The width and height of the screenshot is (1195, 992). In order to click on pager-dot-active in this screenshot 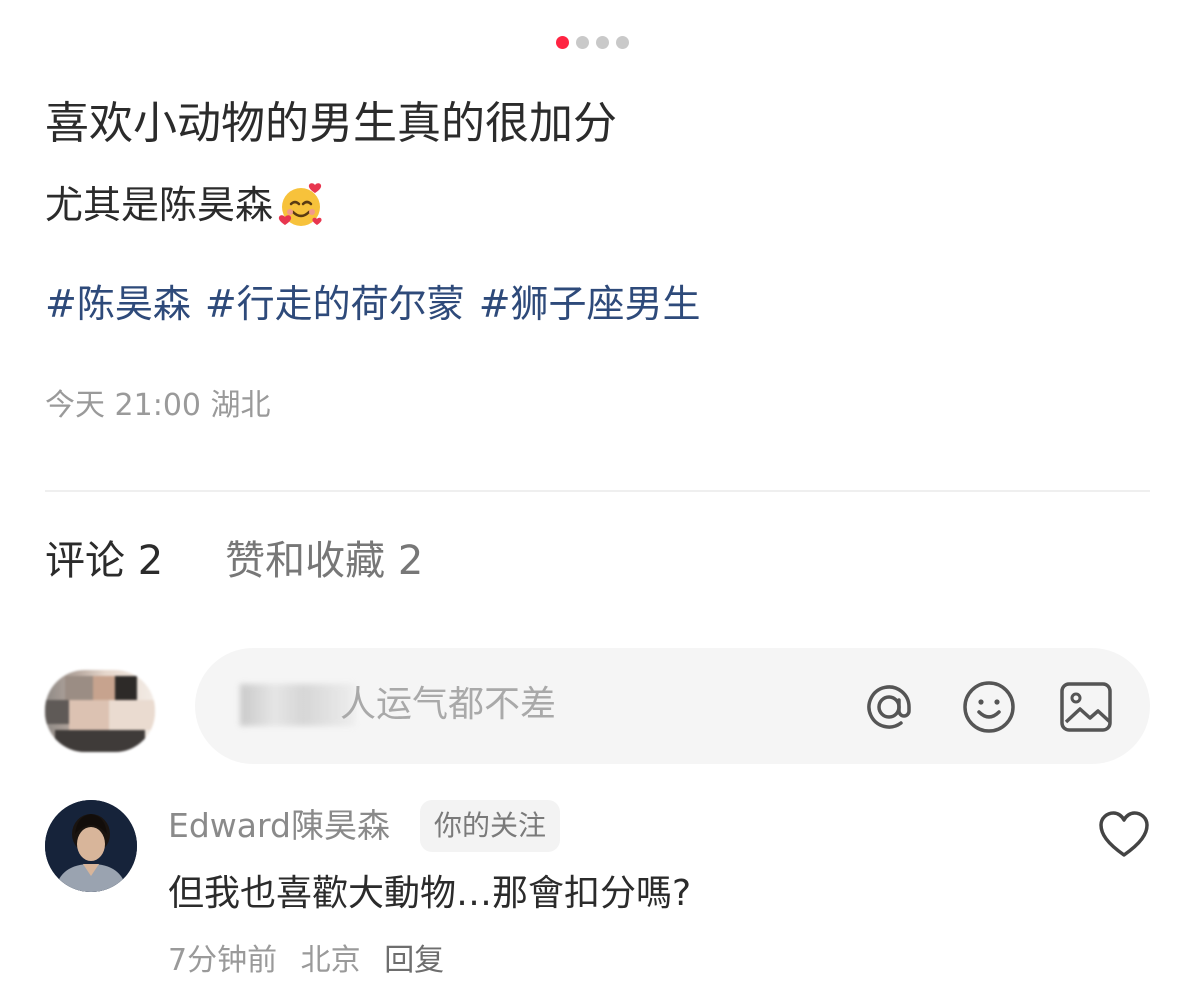, I will do `click(562, 42)`.